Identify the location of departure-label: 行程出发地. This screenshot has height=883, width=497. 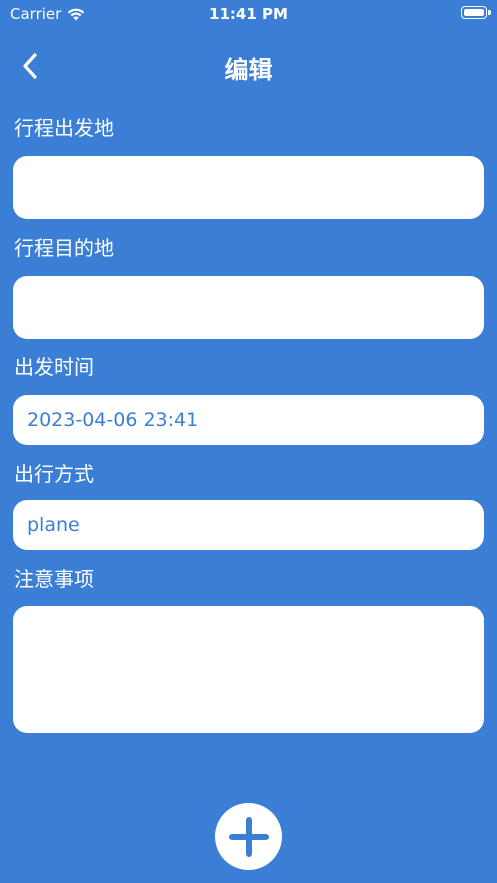
(64, 128).